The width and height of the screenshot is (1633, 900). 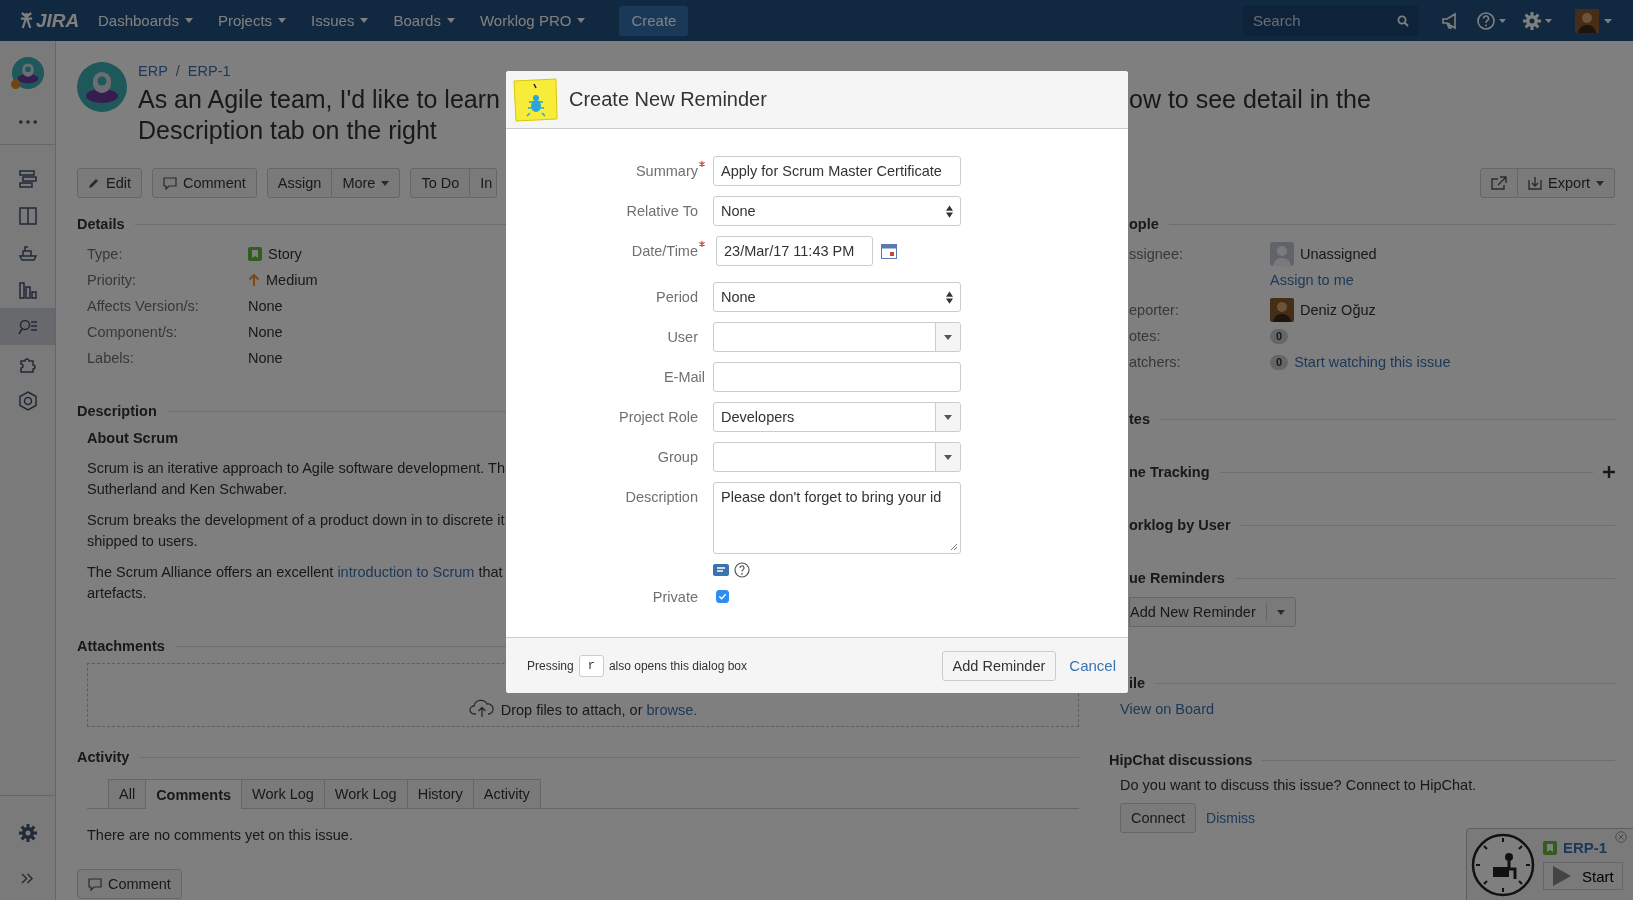 I want to click on field-label: Relative To, so click(x=662, y=211).